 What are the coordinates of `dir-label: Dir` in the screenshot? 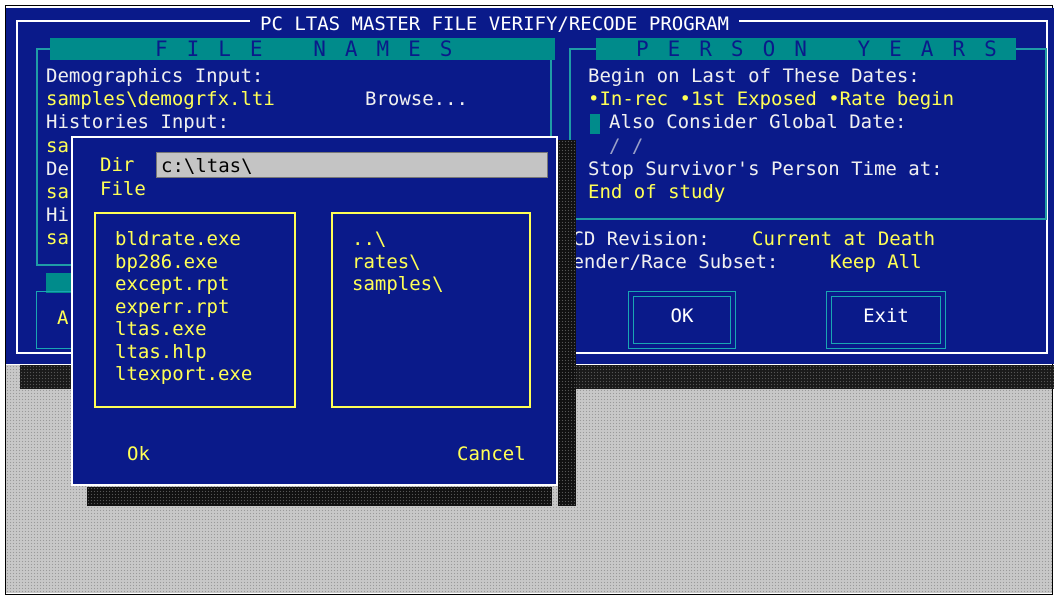 It's located at (117, 165).